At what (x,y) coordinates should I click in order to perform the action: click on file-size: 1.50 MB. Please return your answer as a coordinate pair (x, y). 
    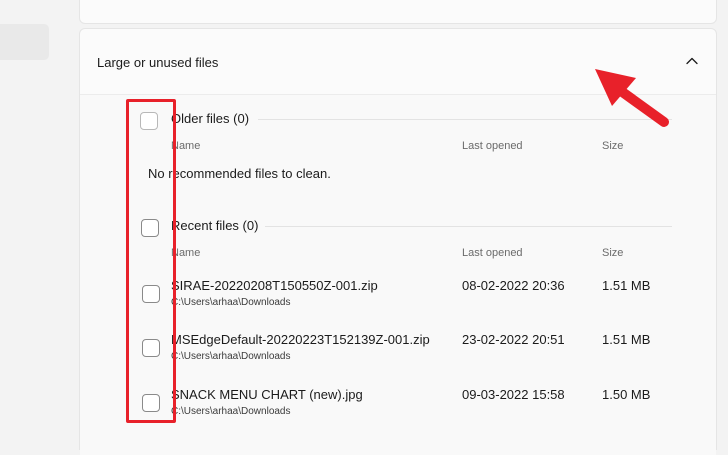
    Looking at the image, I should click on (626, 394).